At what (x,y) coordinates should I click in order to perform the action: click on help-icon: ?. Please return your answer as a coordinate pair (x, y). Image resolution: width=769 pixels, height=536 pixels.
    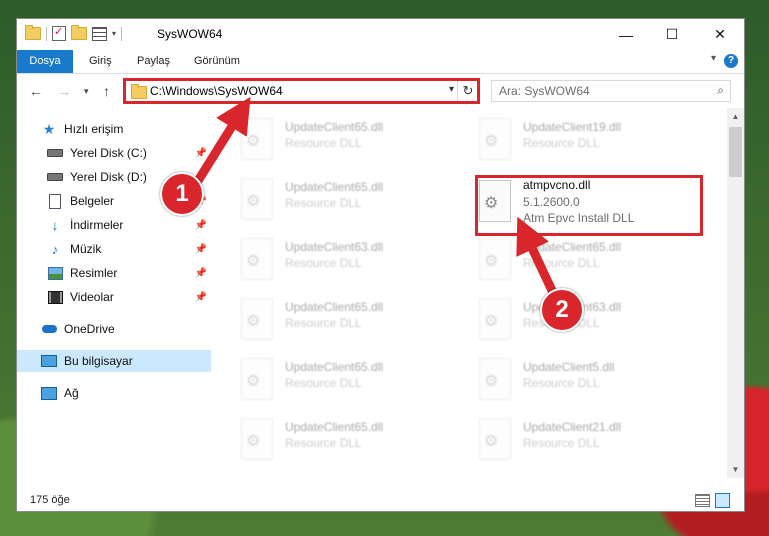
    Looking at the image, I should click on (731, 61).